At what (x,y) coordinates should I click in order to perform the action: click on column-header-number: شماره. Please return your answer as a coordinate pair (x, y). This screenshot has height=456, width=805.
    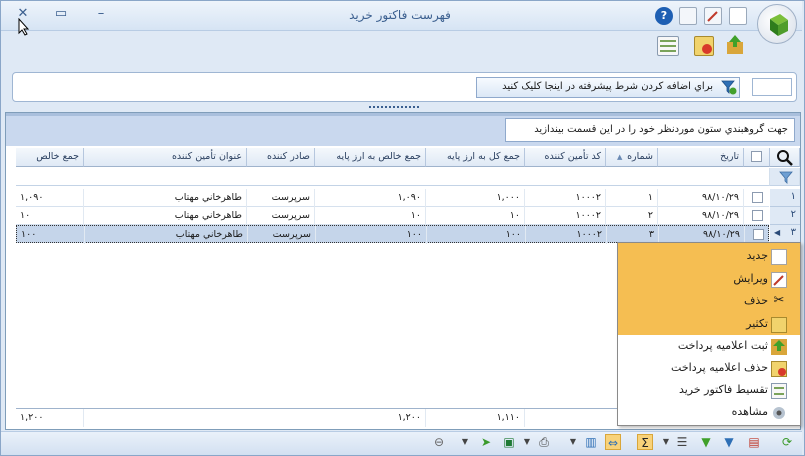
    Looking at the image, I should click on (632, 157).